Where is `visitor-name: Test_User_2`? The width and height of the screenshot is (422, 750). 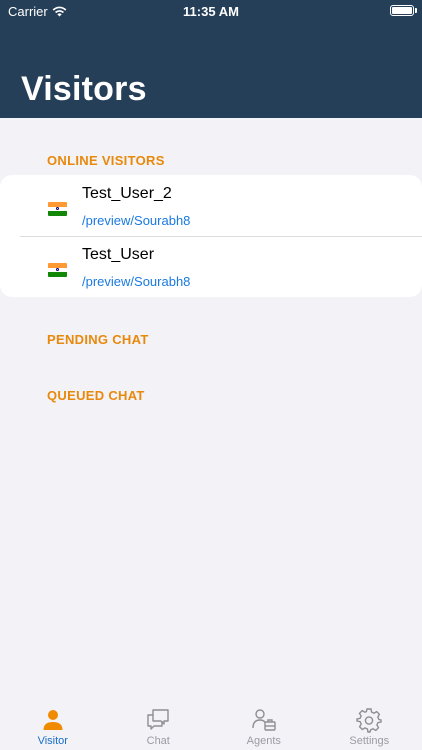 visitor-name: Test_User_2 is located at coordinates (127, 193).